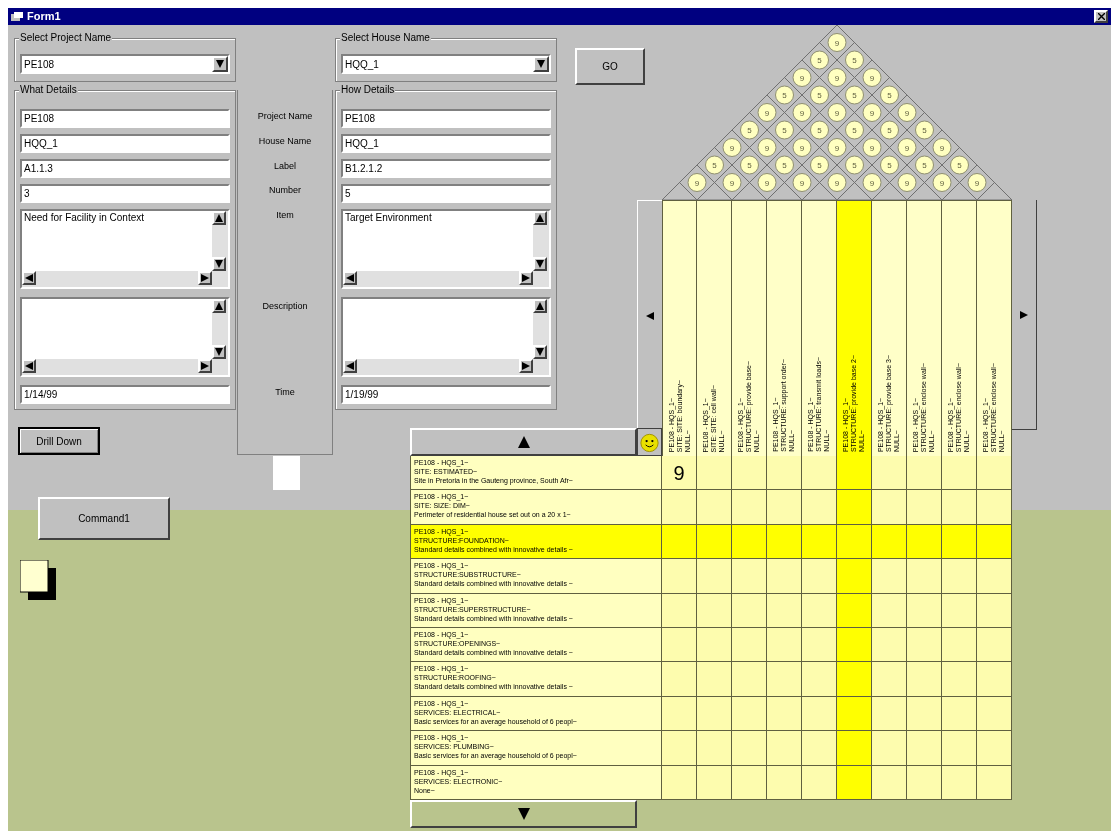 This screenshot has width=1111, height=831. I want to click on text-area: Target Environment, so click(446, 249).